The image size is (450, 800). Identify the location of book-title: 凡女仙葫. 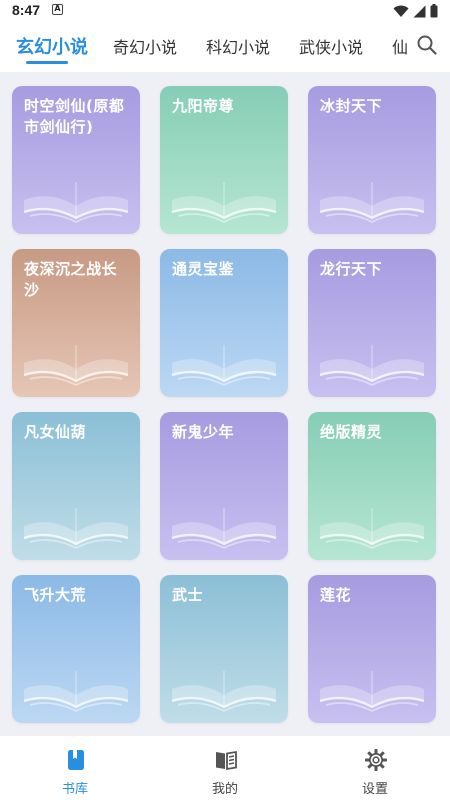
(55, 432).